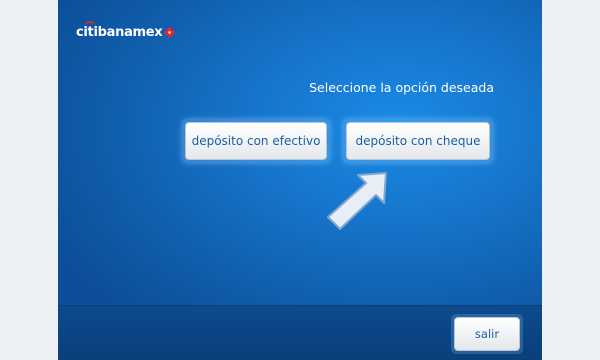  I want to click on deposit-check-button: depósito con cheque, so click(418, 141).